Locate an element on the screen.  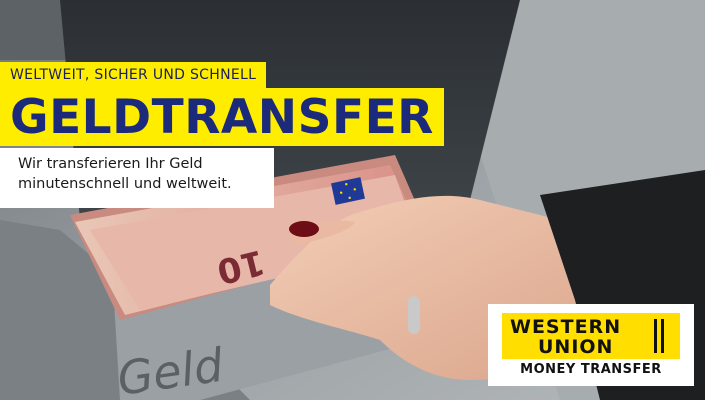
logo-bars-icon is located at coordinates (660, 336).